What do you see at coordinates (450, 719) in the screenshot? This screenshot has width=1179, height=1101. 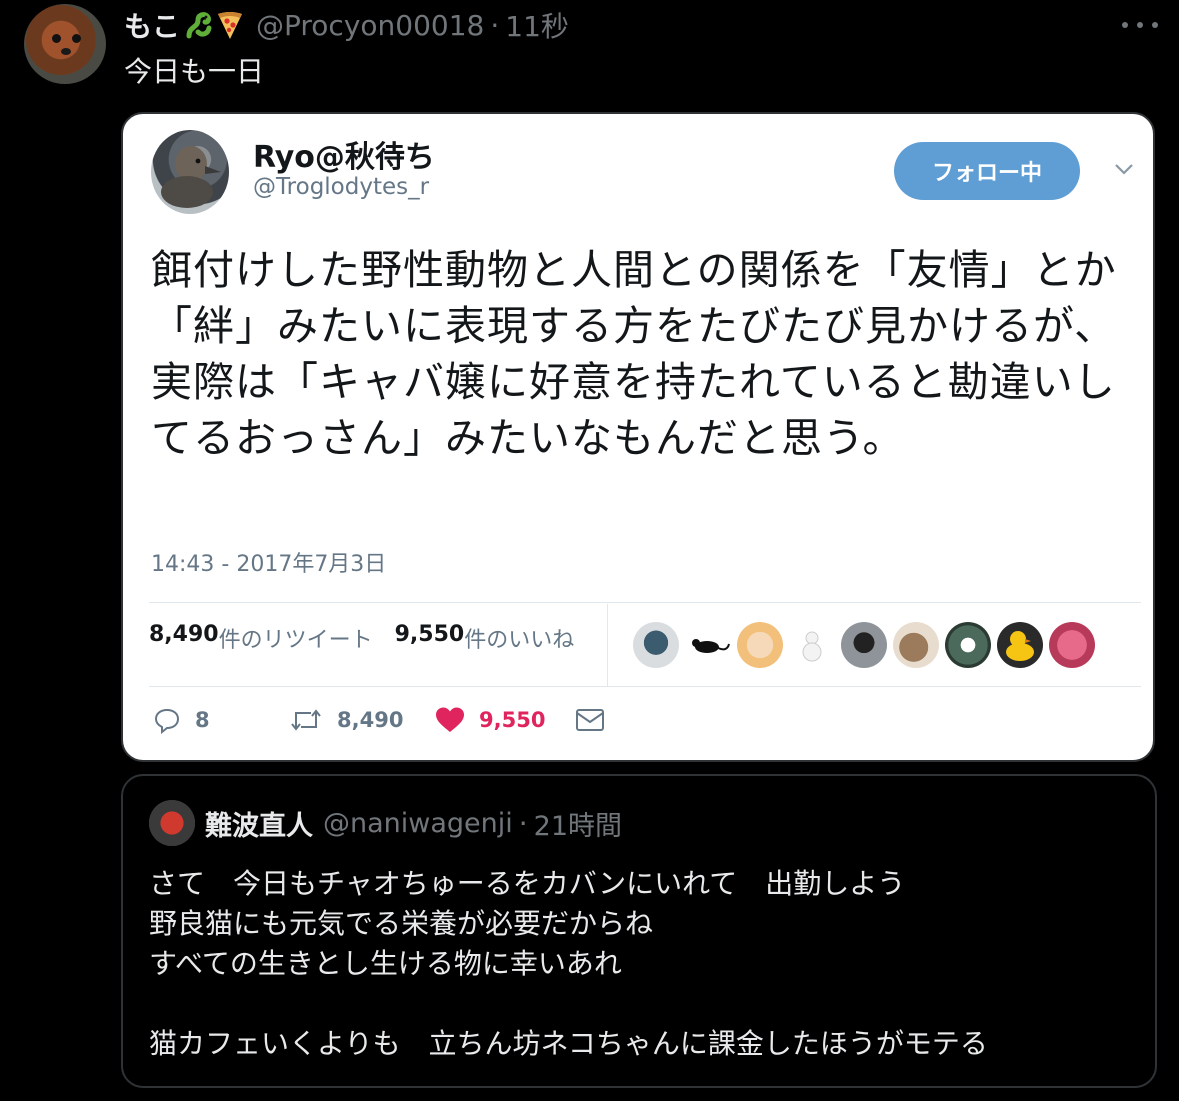 I see `heart-icon` at bounding box center [450, 719].